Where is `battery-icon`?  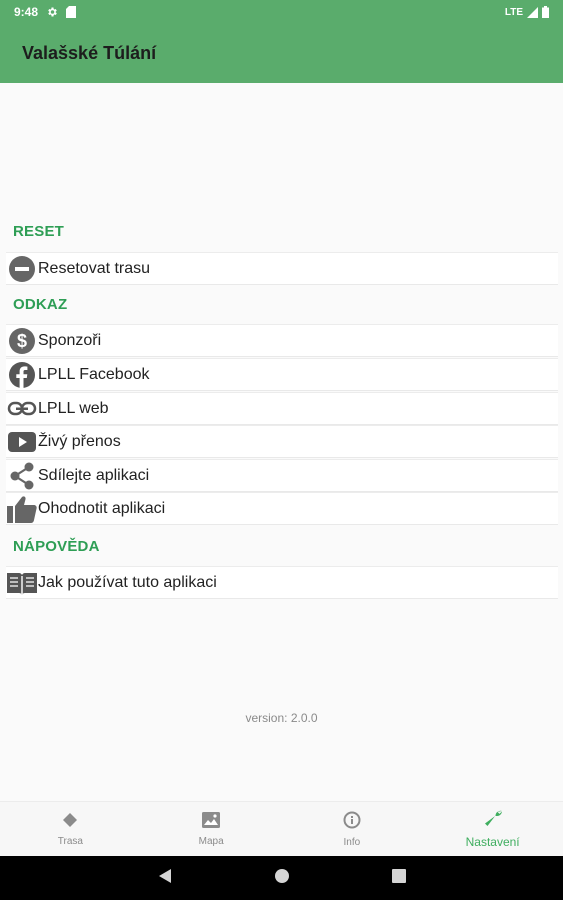 battery-icon is located at coordinates (545, 12).